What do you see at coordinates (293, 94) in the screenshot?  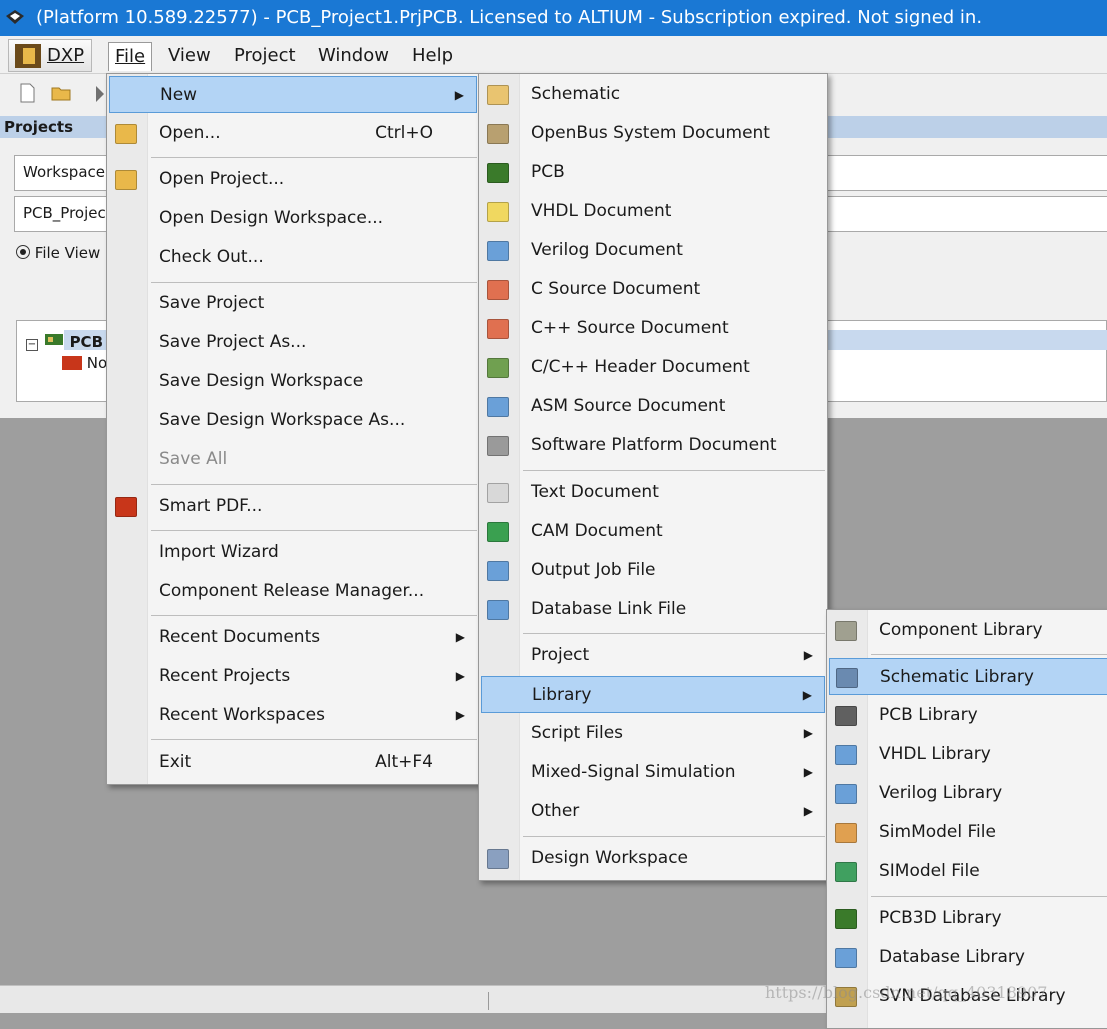 I see `menu-item-new: New ▶` at bounding box center [293, 94].